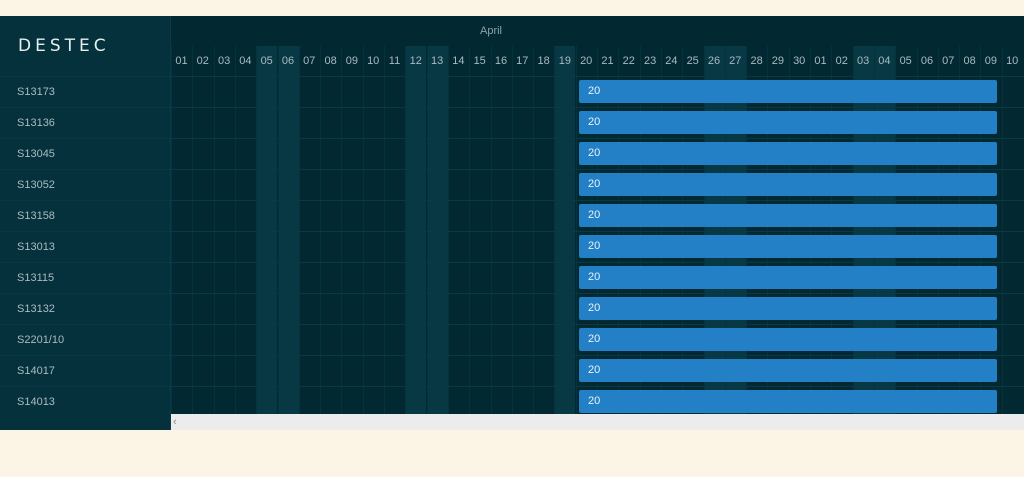 The height and width of the screenshot is (477, 1024). What do you see at coordinates (394, 61) in the screenshot?
I see `day-header: 11` at bounding box center [394, 61].